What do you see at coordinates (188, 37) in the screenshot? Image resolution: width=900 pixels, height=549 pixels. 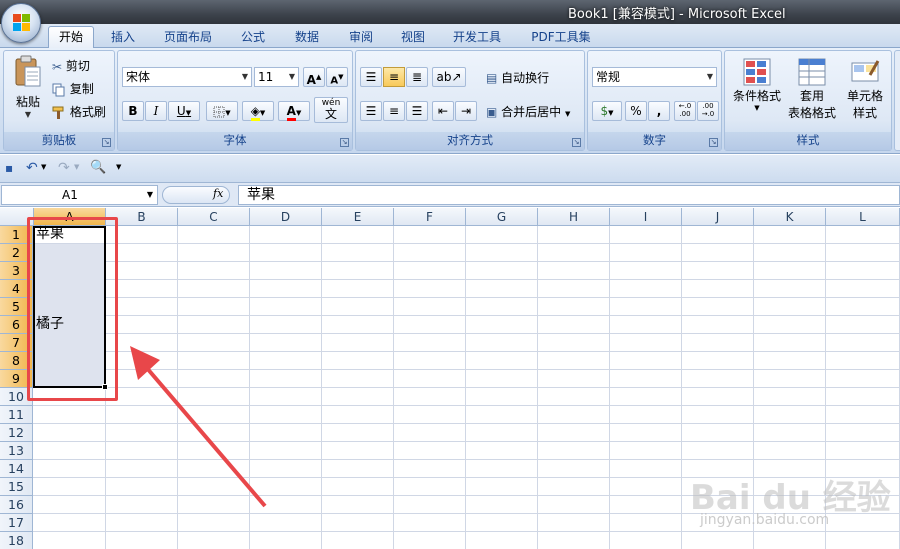 I see `tab-page-layout: 页面布局` at bounding box center [188, 37].